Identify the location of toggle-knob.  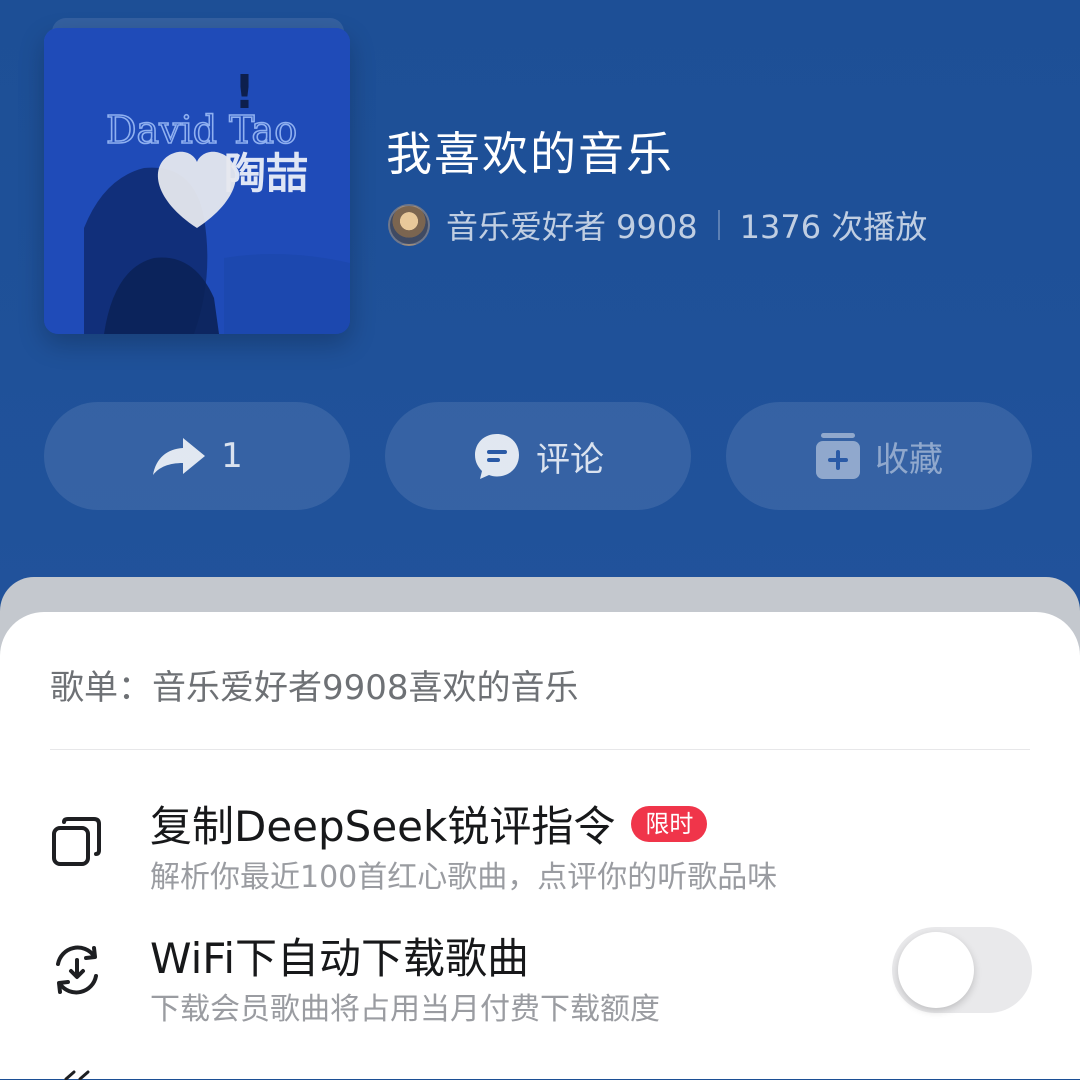
(936, 970).